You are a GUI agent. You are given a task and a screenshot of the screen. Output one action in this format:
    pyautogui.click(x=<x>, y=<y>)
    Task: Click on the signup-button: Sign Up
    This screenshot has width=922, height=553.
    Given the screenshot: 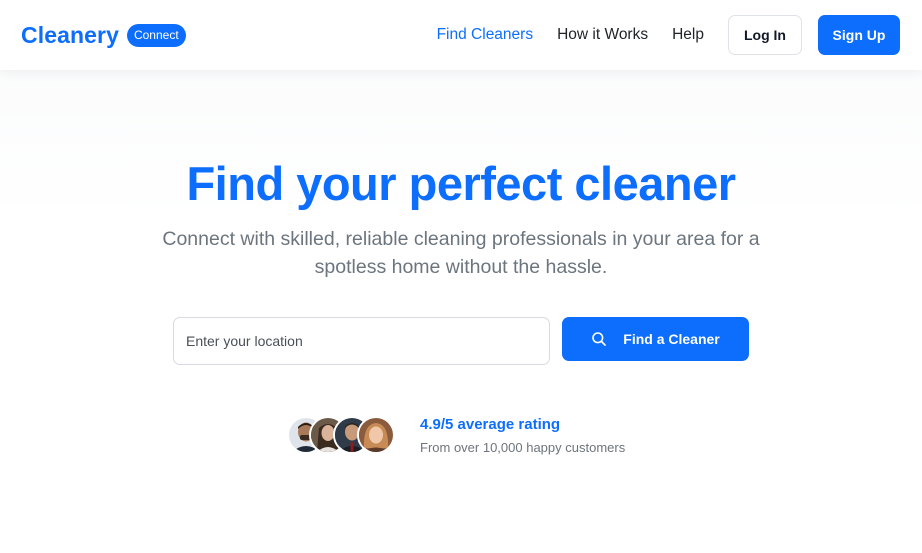 What is the action you would take?
    pyautogui.click(x=859, y=35)
    